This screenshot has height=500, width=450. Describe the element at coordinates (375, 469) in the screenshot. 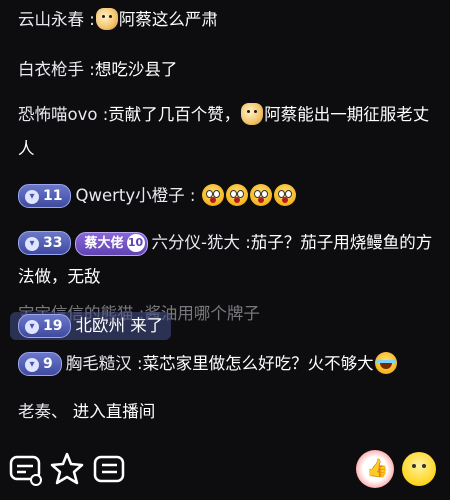

I see `like-icon: 👍` at that location.